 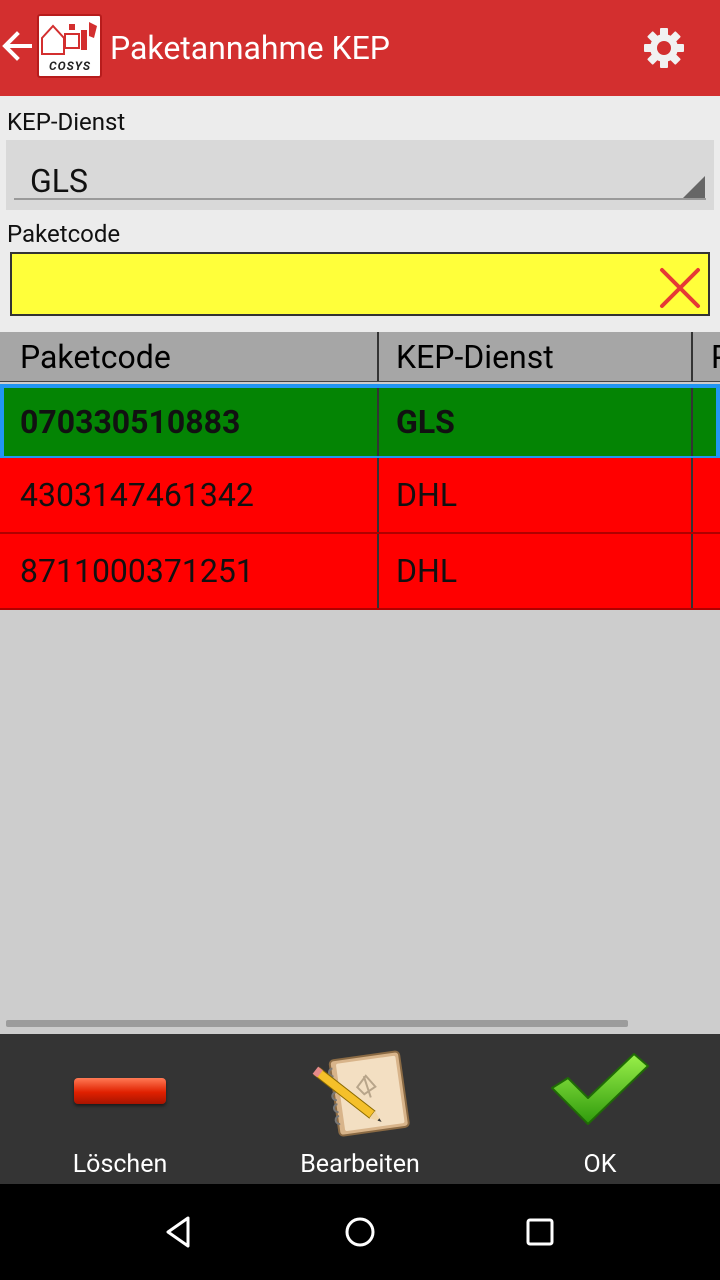 I want to click on system-navigation-bar, so click(x=360, y=1232).